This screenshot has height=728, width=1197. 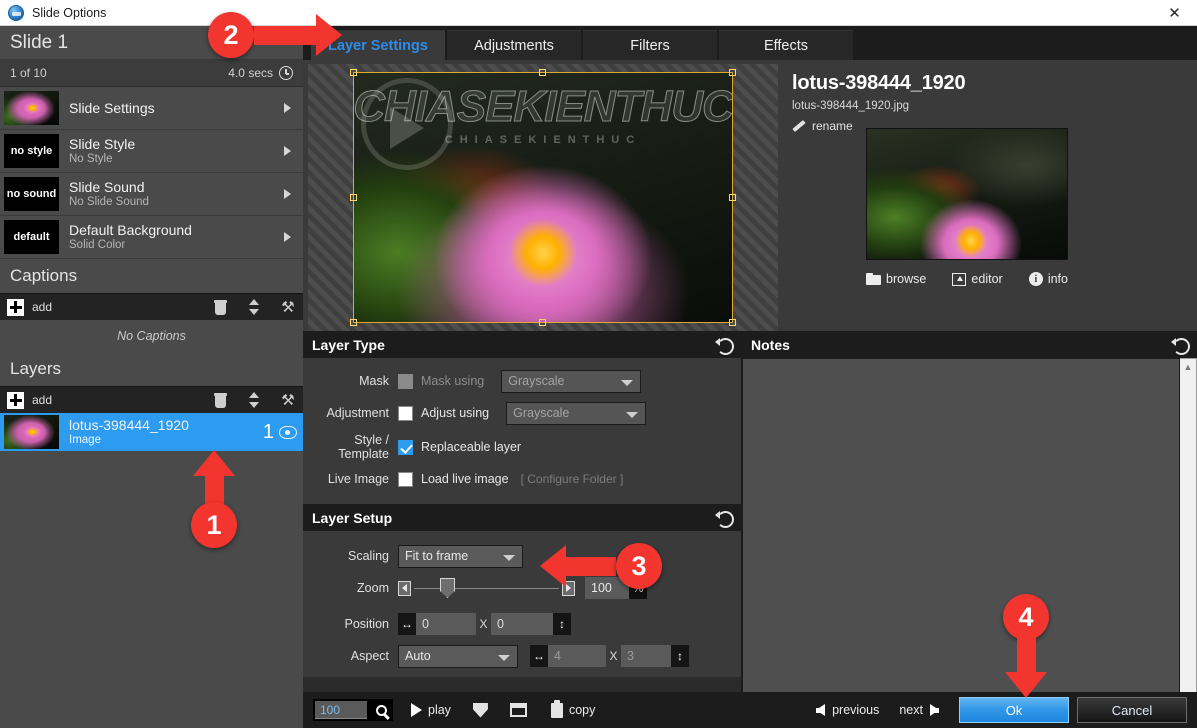 I want to click on chevron-down-icon, so click(x=509, y=557).